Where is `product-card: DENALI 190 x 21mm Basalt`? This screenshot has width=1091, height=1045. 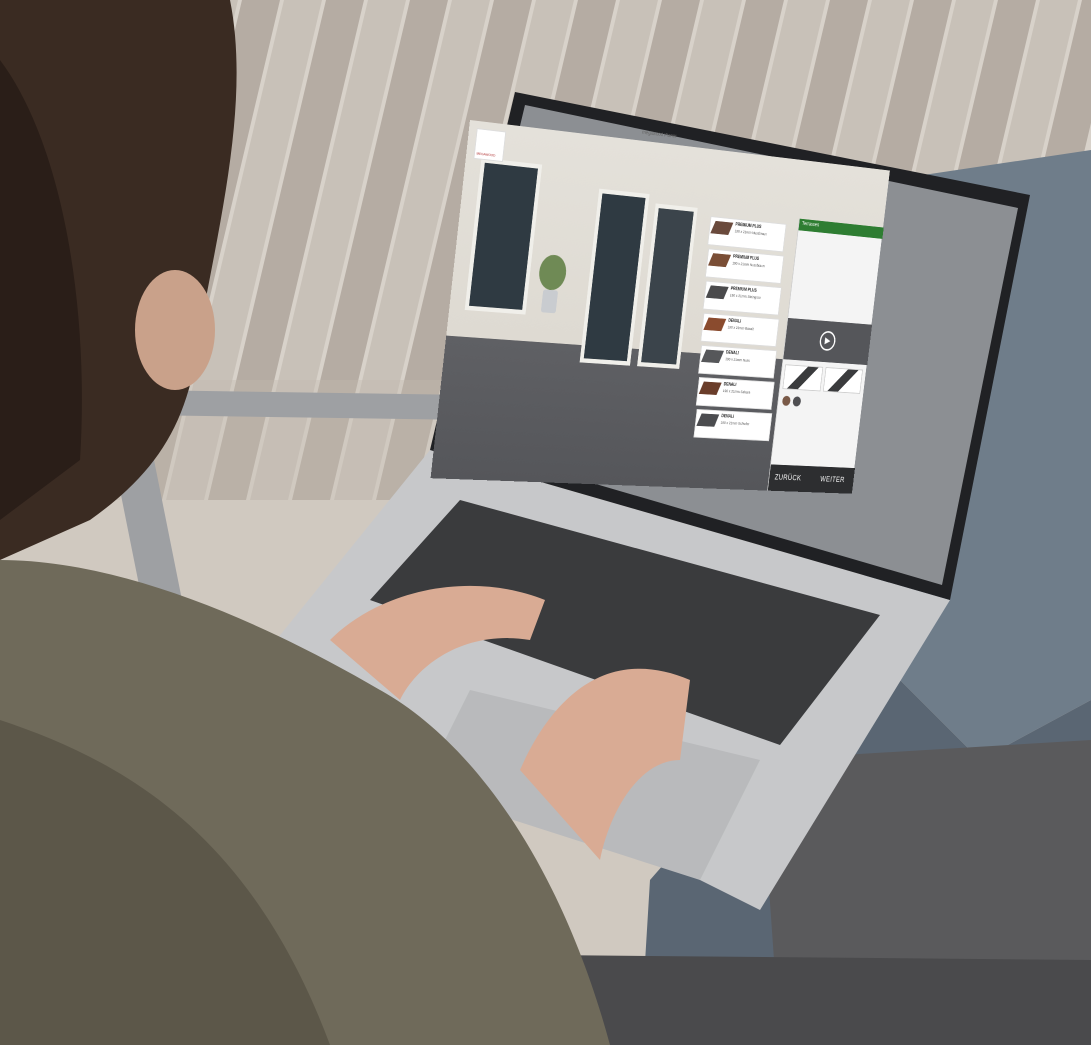
product-card: DENALI 190 x 21mm Basalt is located at coordinates (740, 330).